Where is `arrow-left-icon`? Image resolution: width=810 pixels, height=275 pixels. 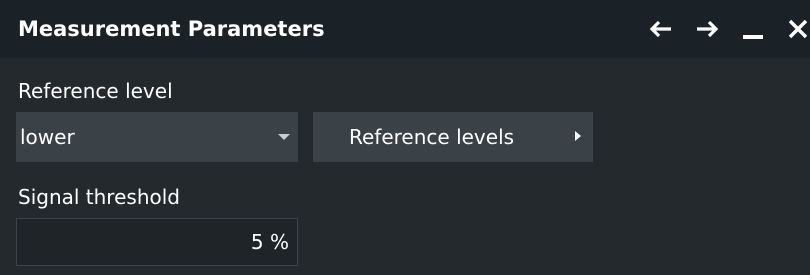
arrow-left-icon is located at coordinates (661, 29).